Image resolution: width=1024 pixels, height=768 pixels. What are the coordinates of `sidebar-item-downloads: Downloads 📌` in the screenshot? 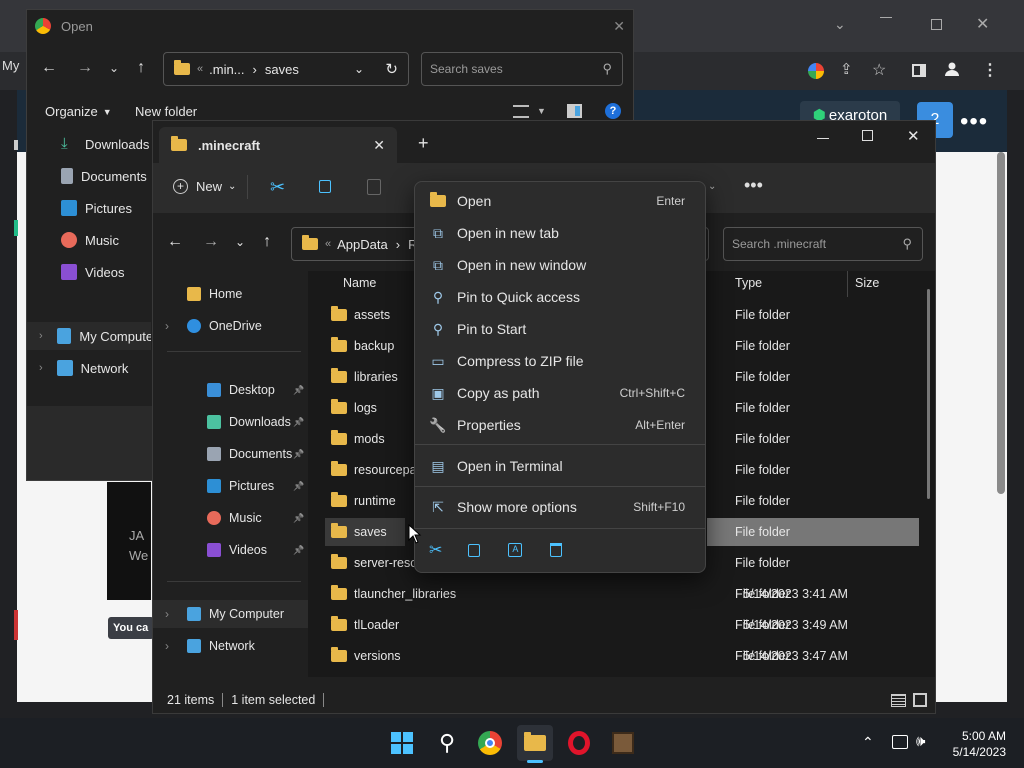 It's located at (230, 422).